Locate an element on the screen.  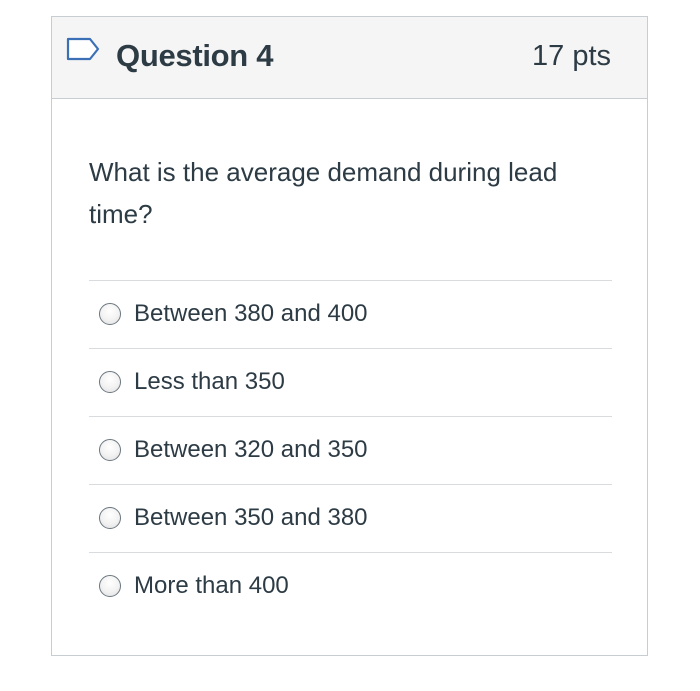
answer-option: Between 350 and 380 is located at coordinates (350, 518).